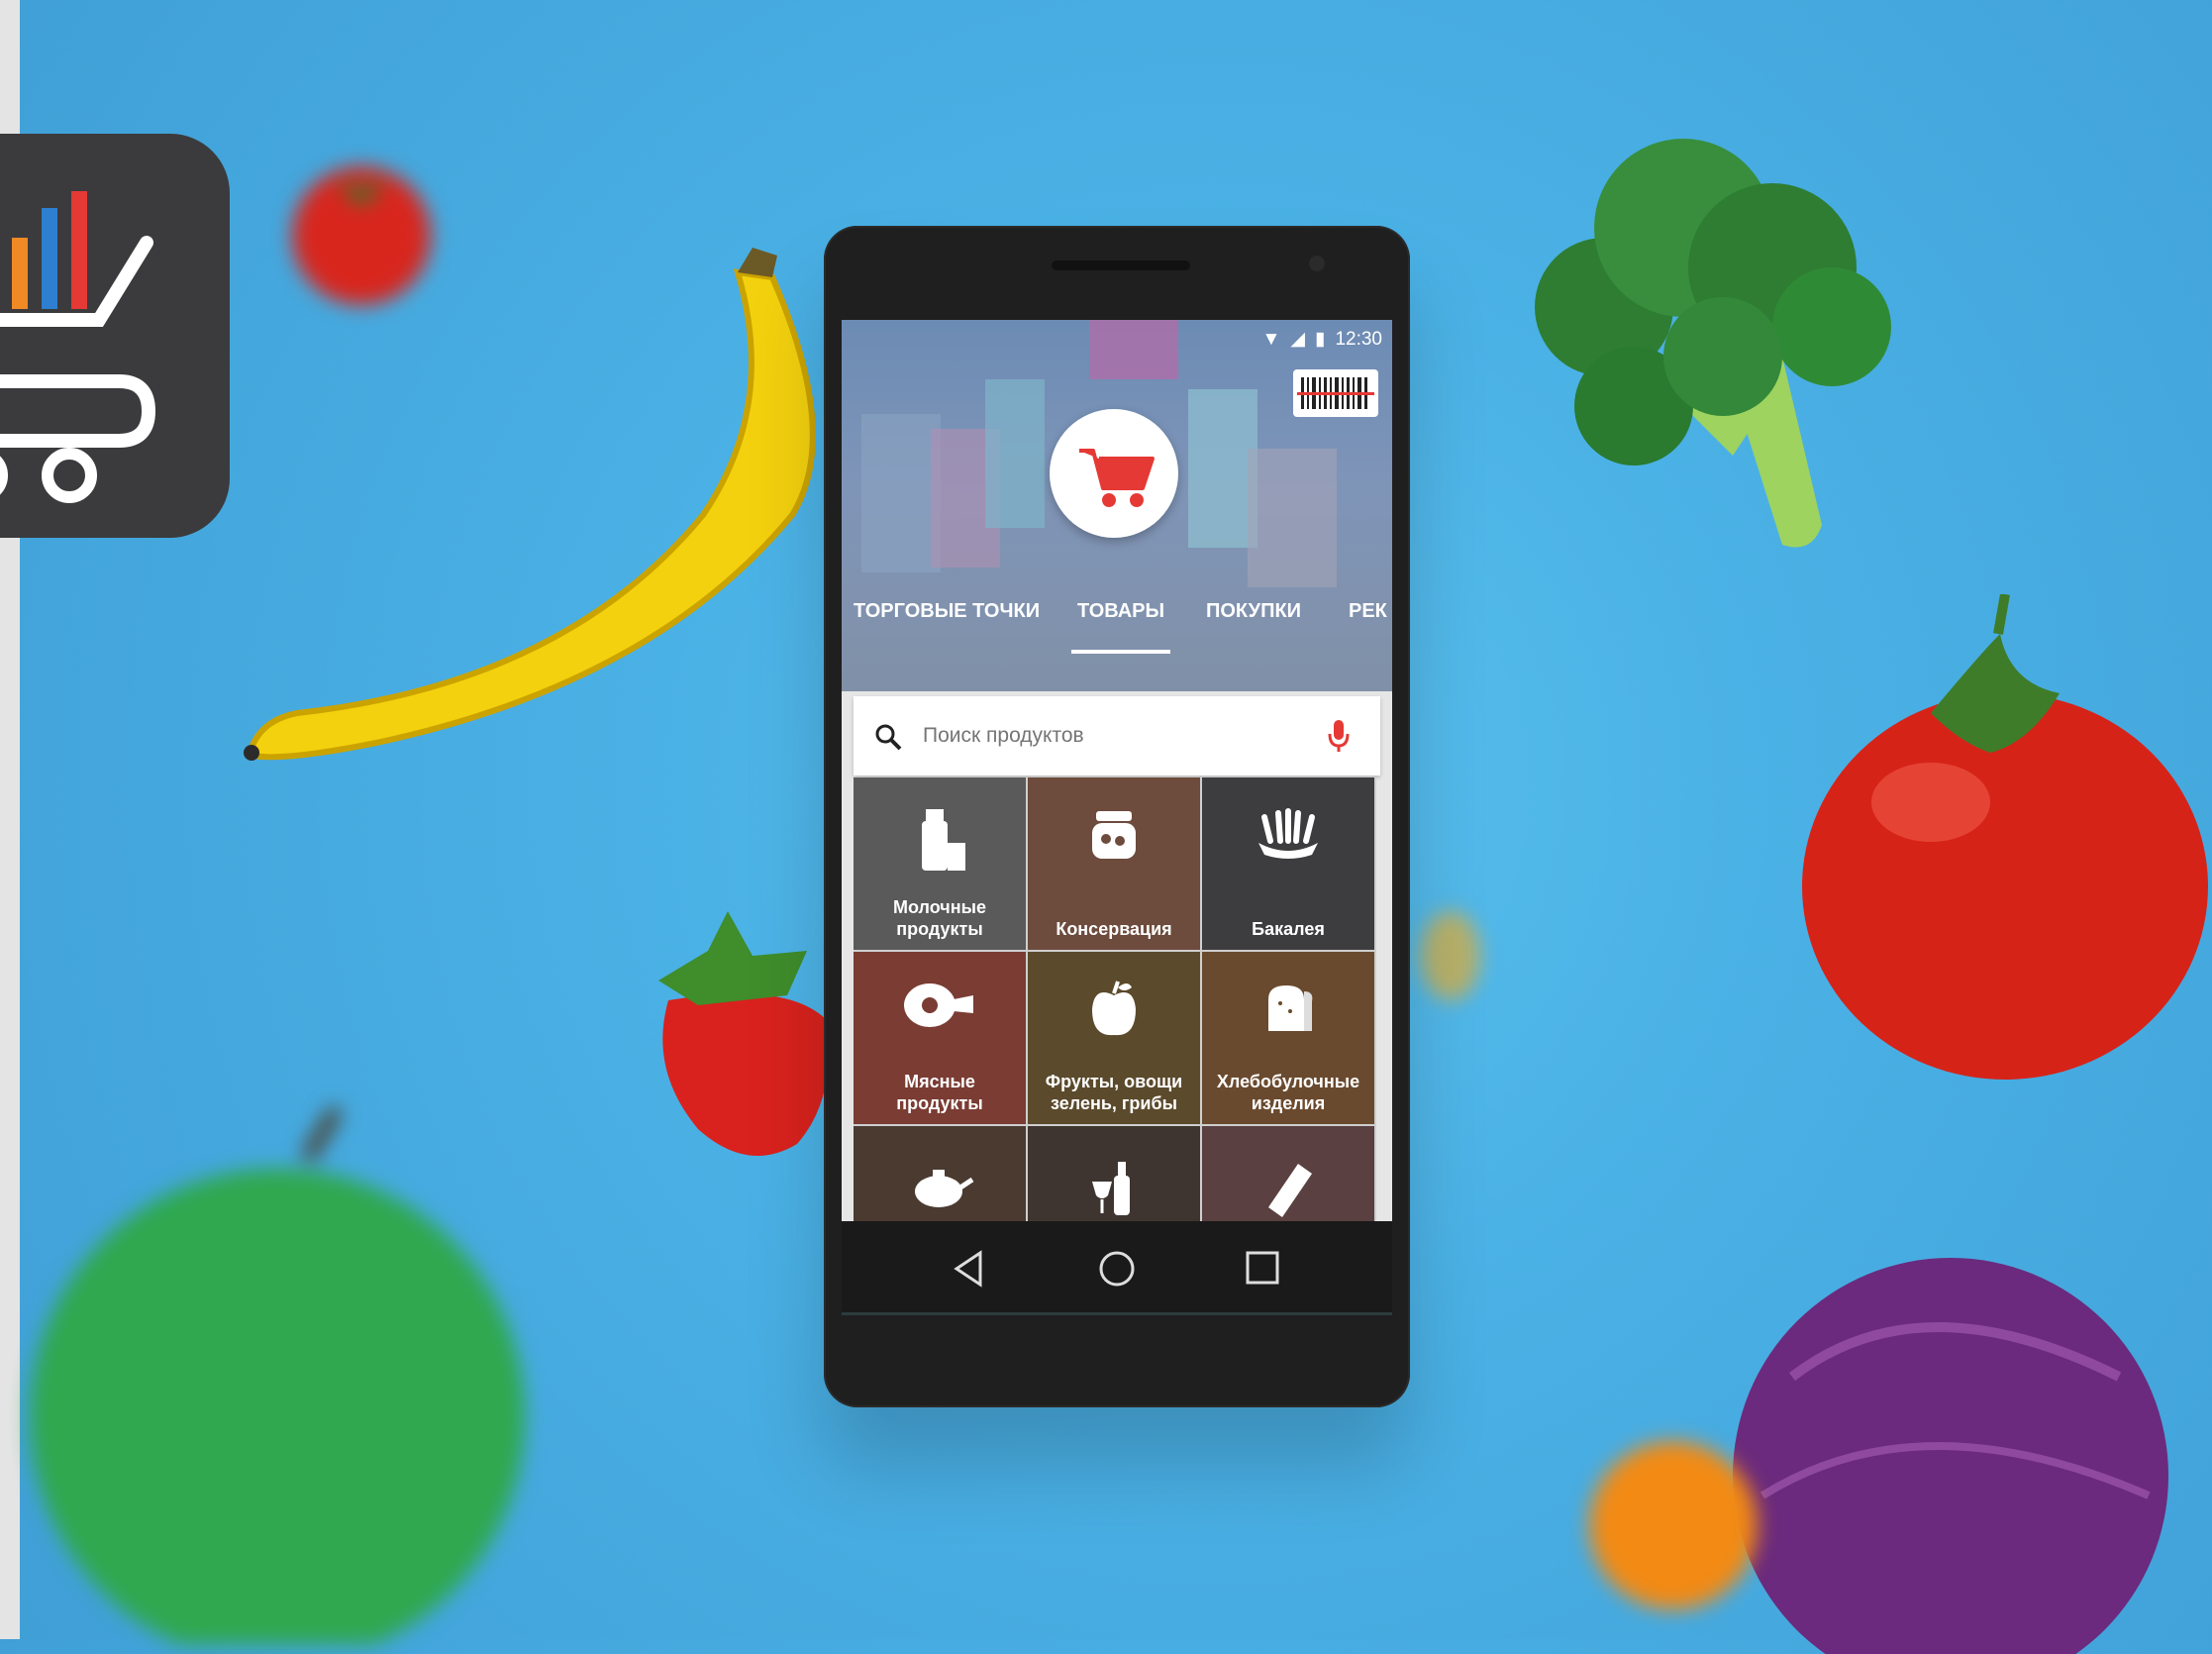 The image size is (2212, 1654). What do you see at coordinates (1271, 339) in the screenshot?
I see `wifi-icon: ▼` at bounding box center [1271, 339].